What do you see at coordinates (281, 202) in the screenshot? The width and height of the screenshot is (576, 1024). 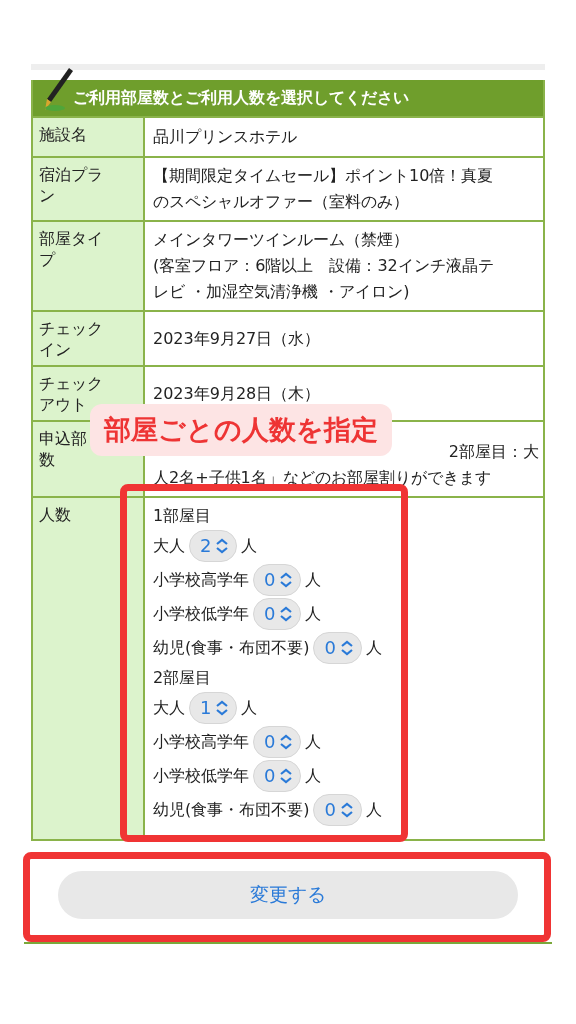 I see `row-value: のスペシャルオファー（室料のみ）` at bounding box center [281, 202].